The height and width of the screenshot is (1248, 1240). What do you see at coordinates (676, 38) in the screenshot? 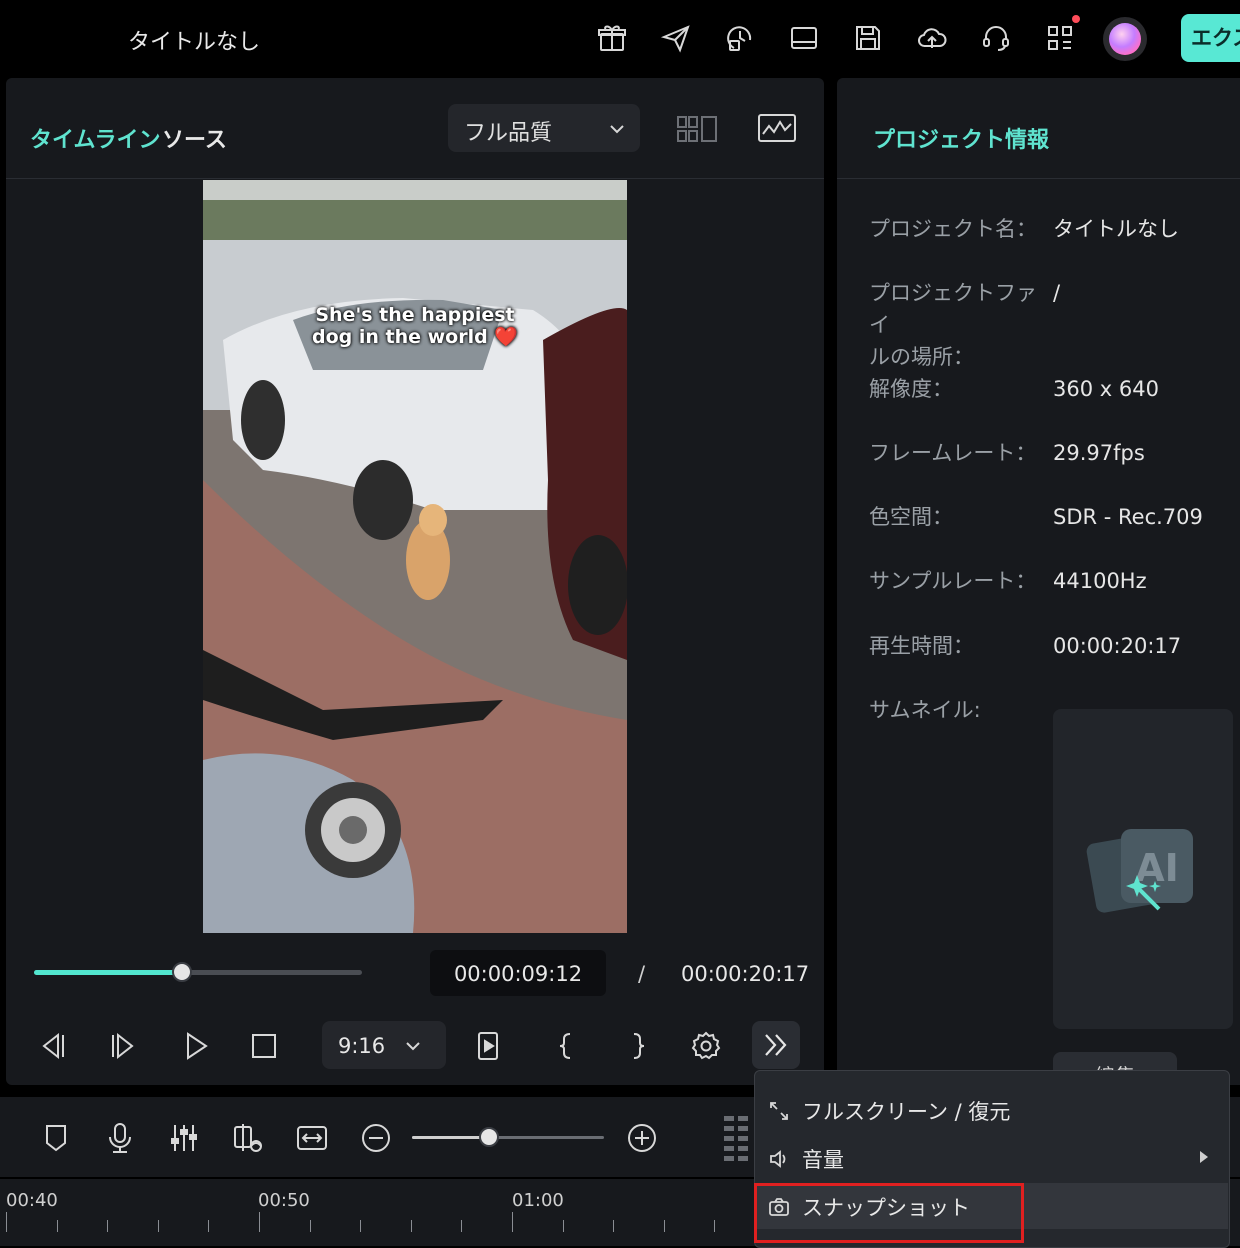
I see `send-icon` at bounding box center [676, 38].